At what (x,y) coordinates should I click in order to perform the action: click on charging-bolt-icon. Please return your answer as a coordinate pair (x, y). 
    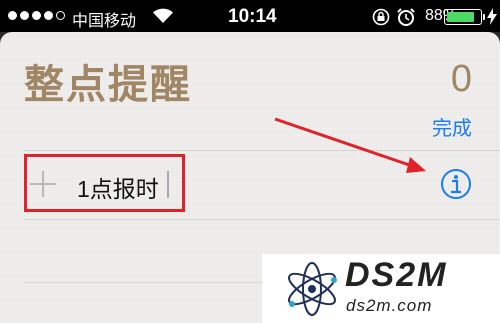
    Looking at the image, I should click on (492, 16).